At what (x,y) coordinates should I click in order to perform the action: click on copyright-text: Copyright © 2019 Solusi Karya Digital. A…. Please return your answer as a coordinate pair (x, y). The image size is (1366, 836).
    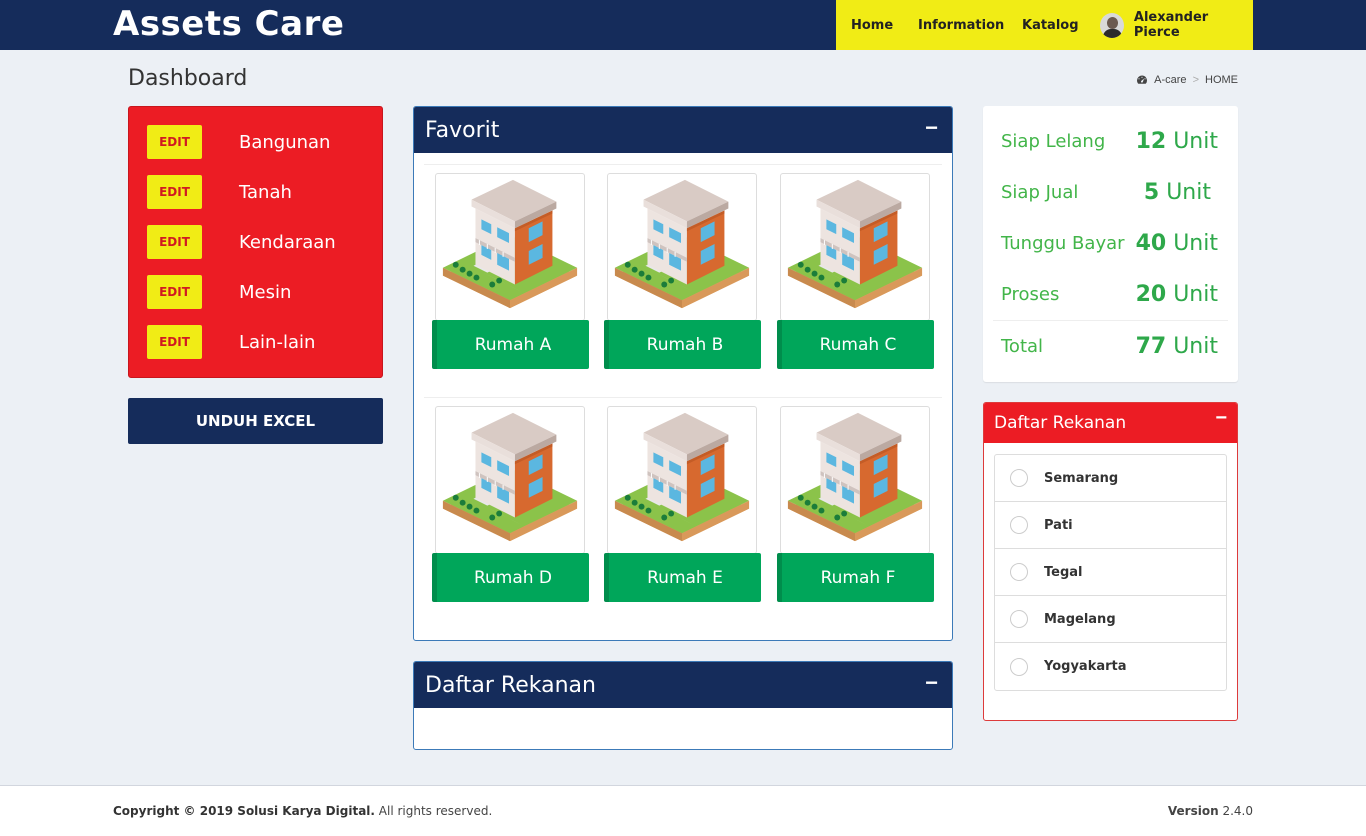
    Looking at the image, I should click on (303, 811).